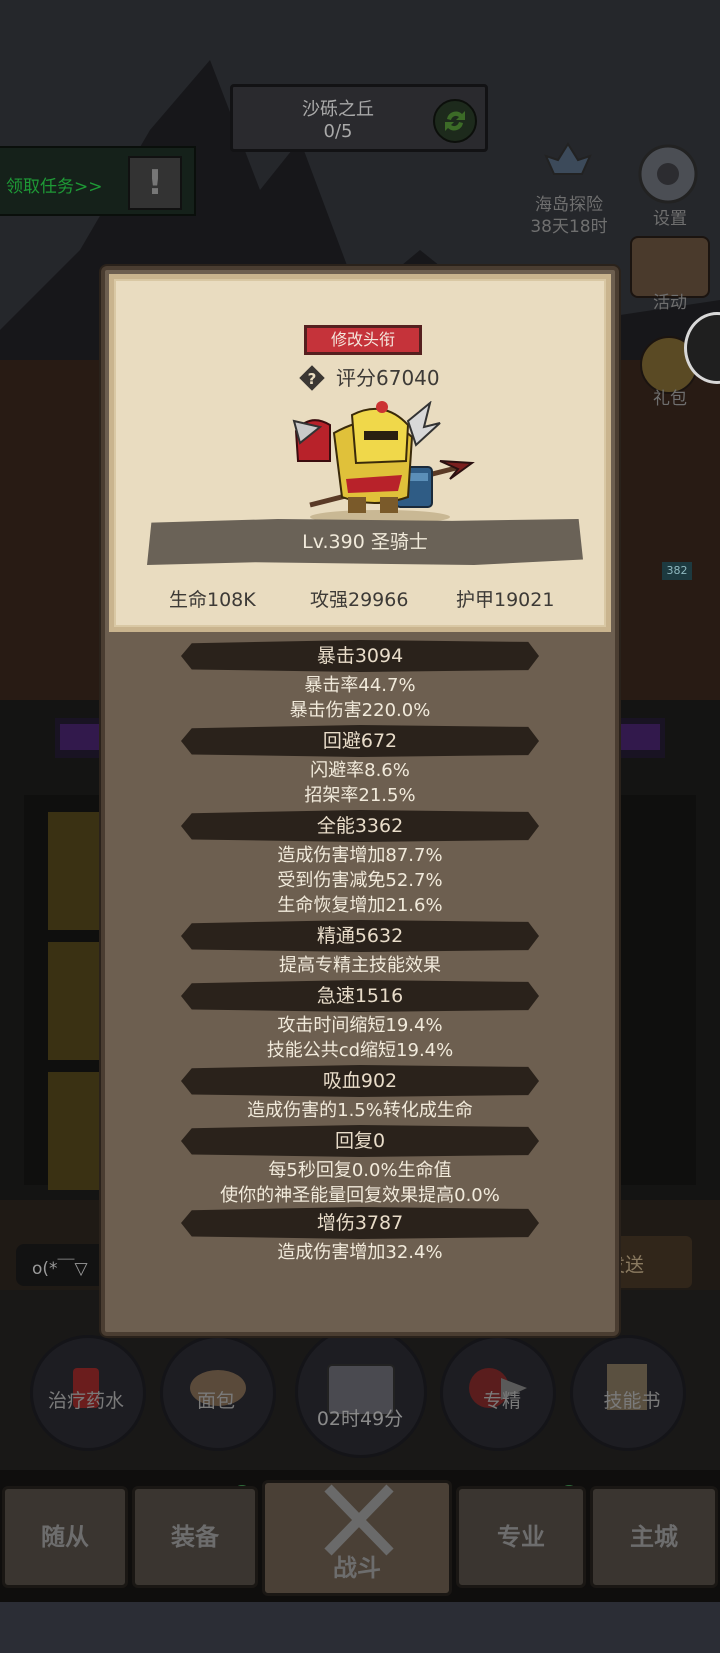 This screenshot has width=720, height=1653. I want to click on damage-bonus-header: 增伤3787, so click(360, 1223).